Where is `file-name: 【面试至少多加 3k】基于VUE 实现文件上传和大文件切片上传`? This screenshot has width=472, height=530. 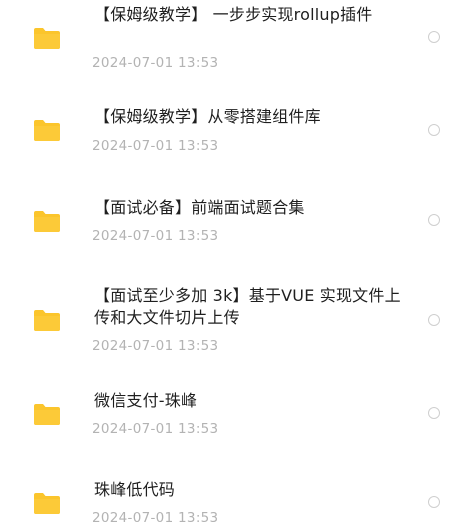 file-name: 【面试至少多加 3k】基于VUE 实现文件上传和大文件切片上传 is located at coordinates (247, 306).